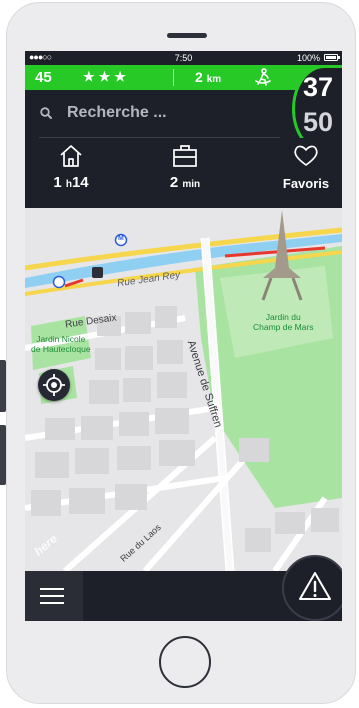 Image resolution: width=359 pixels, height=708 pixels. What do you see at coordinates (306, 183) in the screenshot?
I see `favorites-label: Favoris` at bounding box center [306, 183].